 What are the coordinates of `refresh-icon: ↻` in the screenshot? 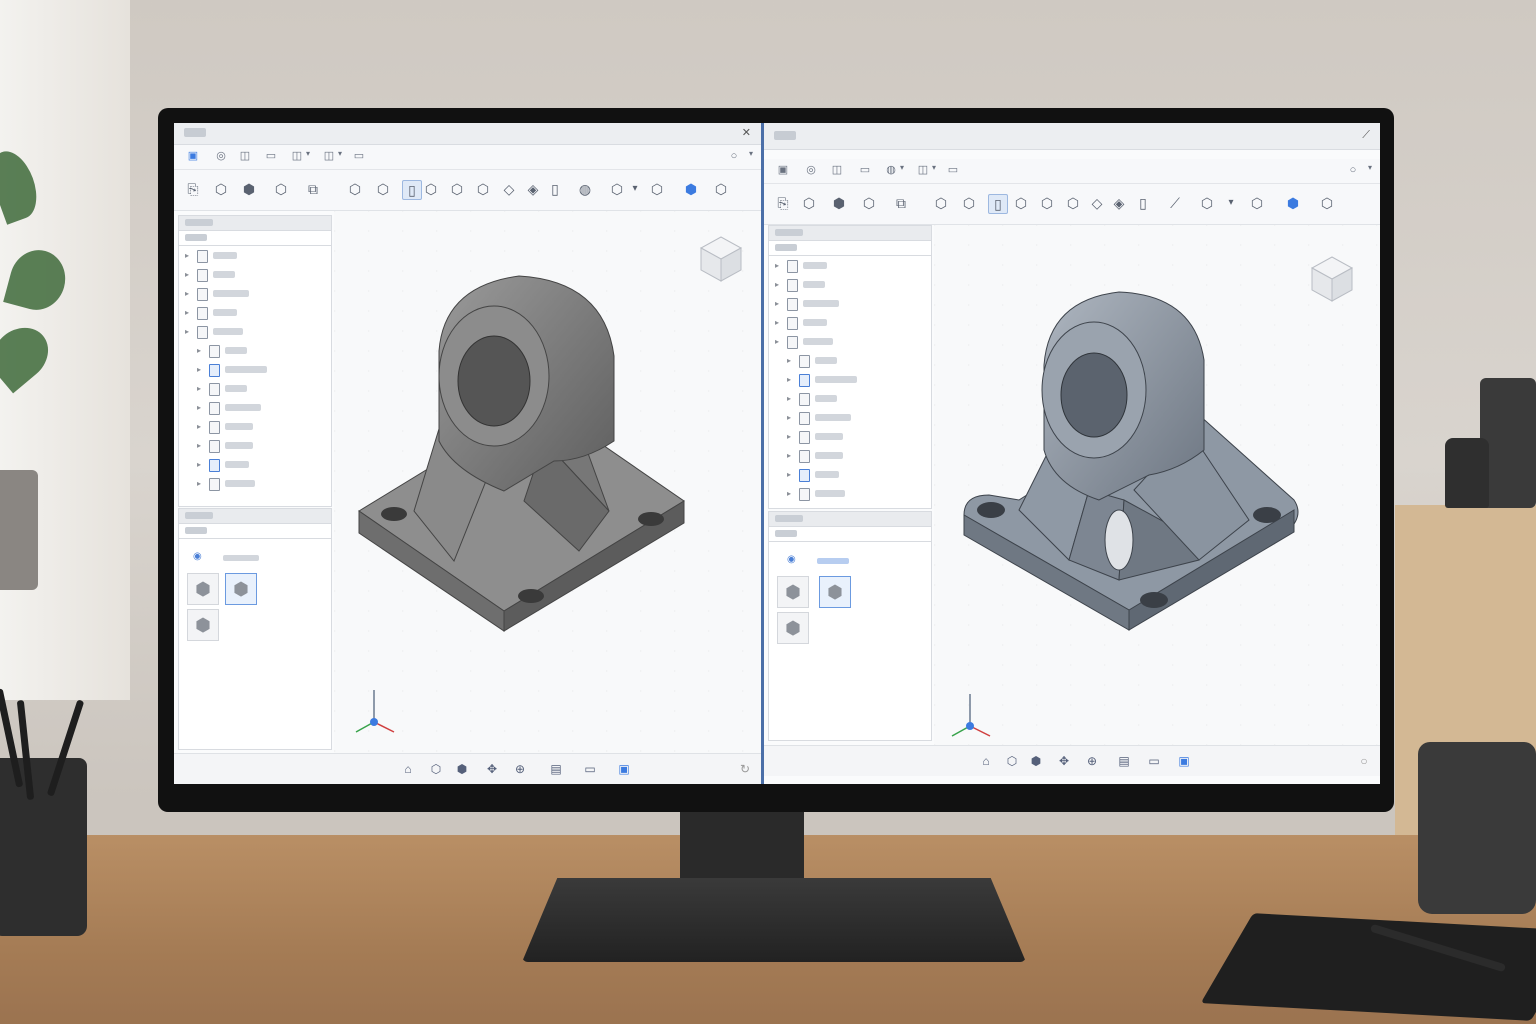 It's located at (745, 769).